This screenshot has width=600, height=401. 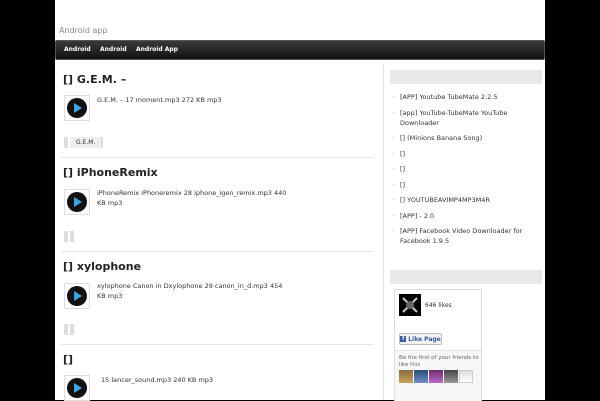 What do you see at coordinates (300, 50) in the screenshot?
I see `main-nav: Android Android Android App` at bounding box center [300, 50].